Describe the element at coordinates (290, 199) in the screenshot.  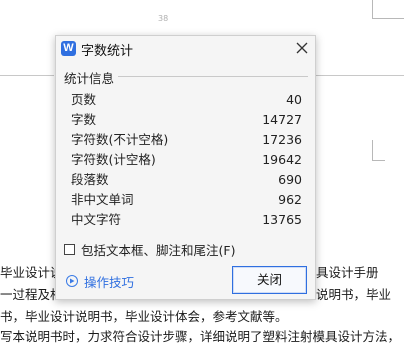
I see `stat-value: 962` at that location.